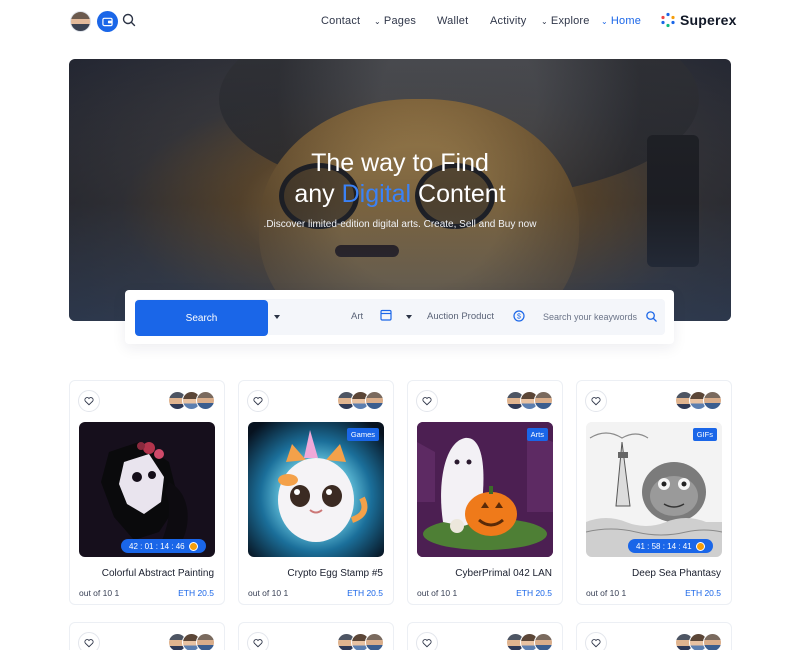  What do you see at coordinates (395, 21) in the screenshot?
I see `nav-pages: ⌄ Pages` at bounding box center [395, 21].